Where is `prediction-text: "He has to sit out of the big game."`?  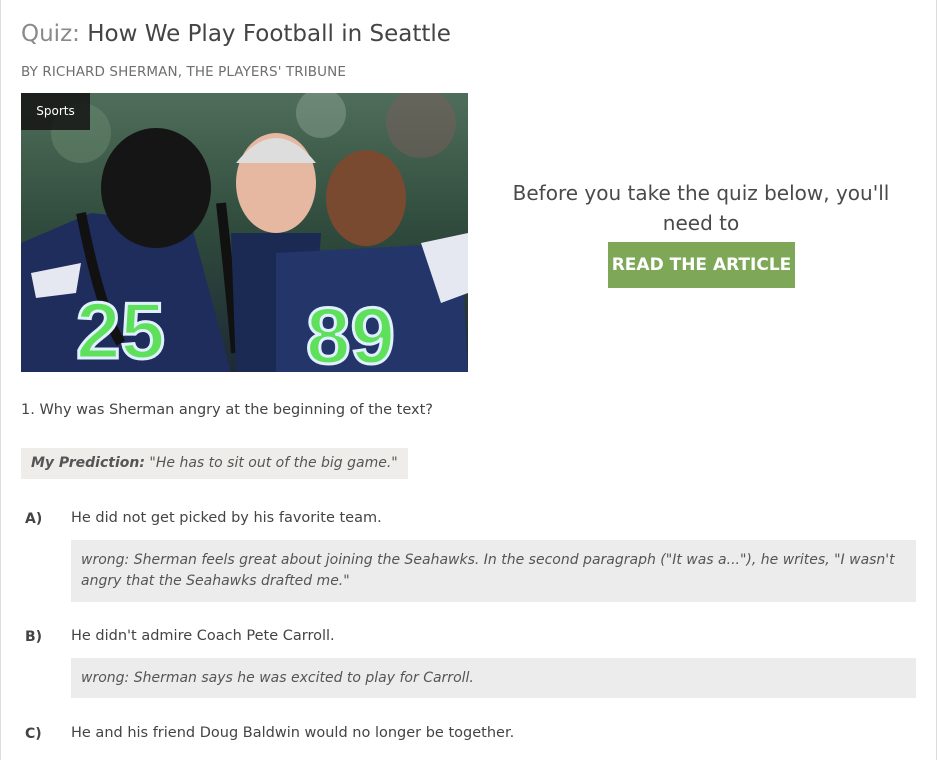 prediction-text: "He has to sit out of the big game." is located at coordinates (273, 463).